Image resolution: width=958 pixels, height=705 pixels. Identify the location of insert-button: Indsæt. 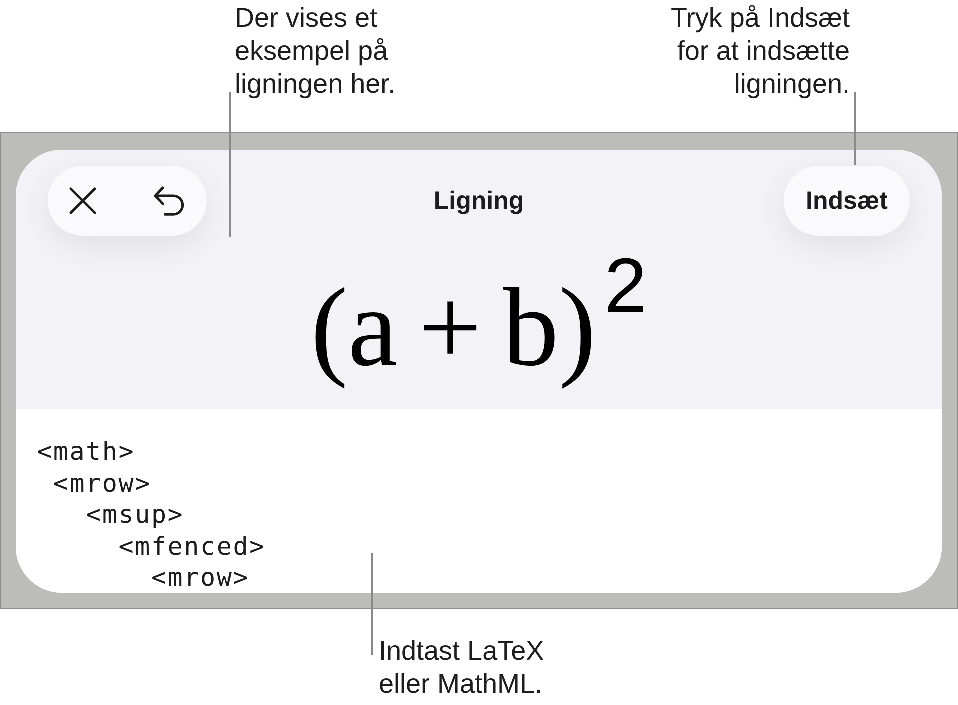
(847, 201).